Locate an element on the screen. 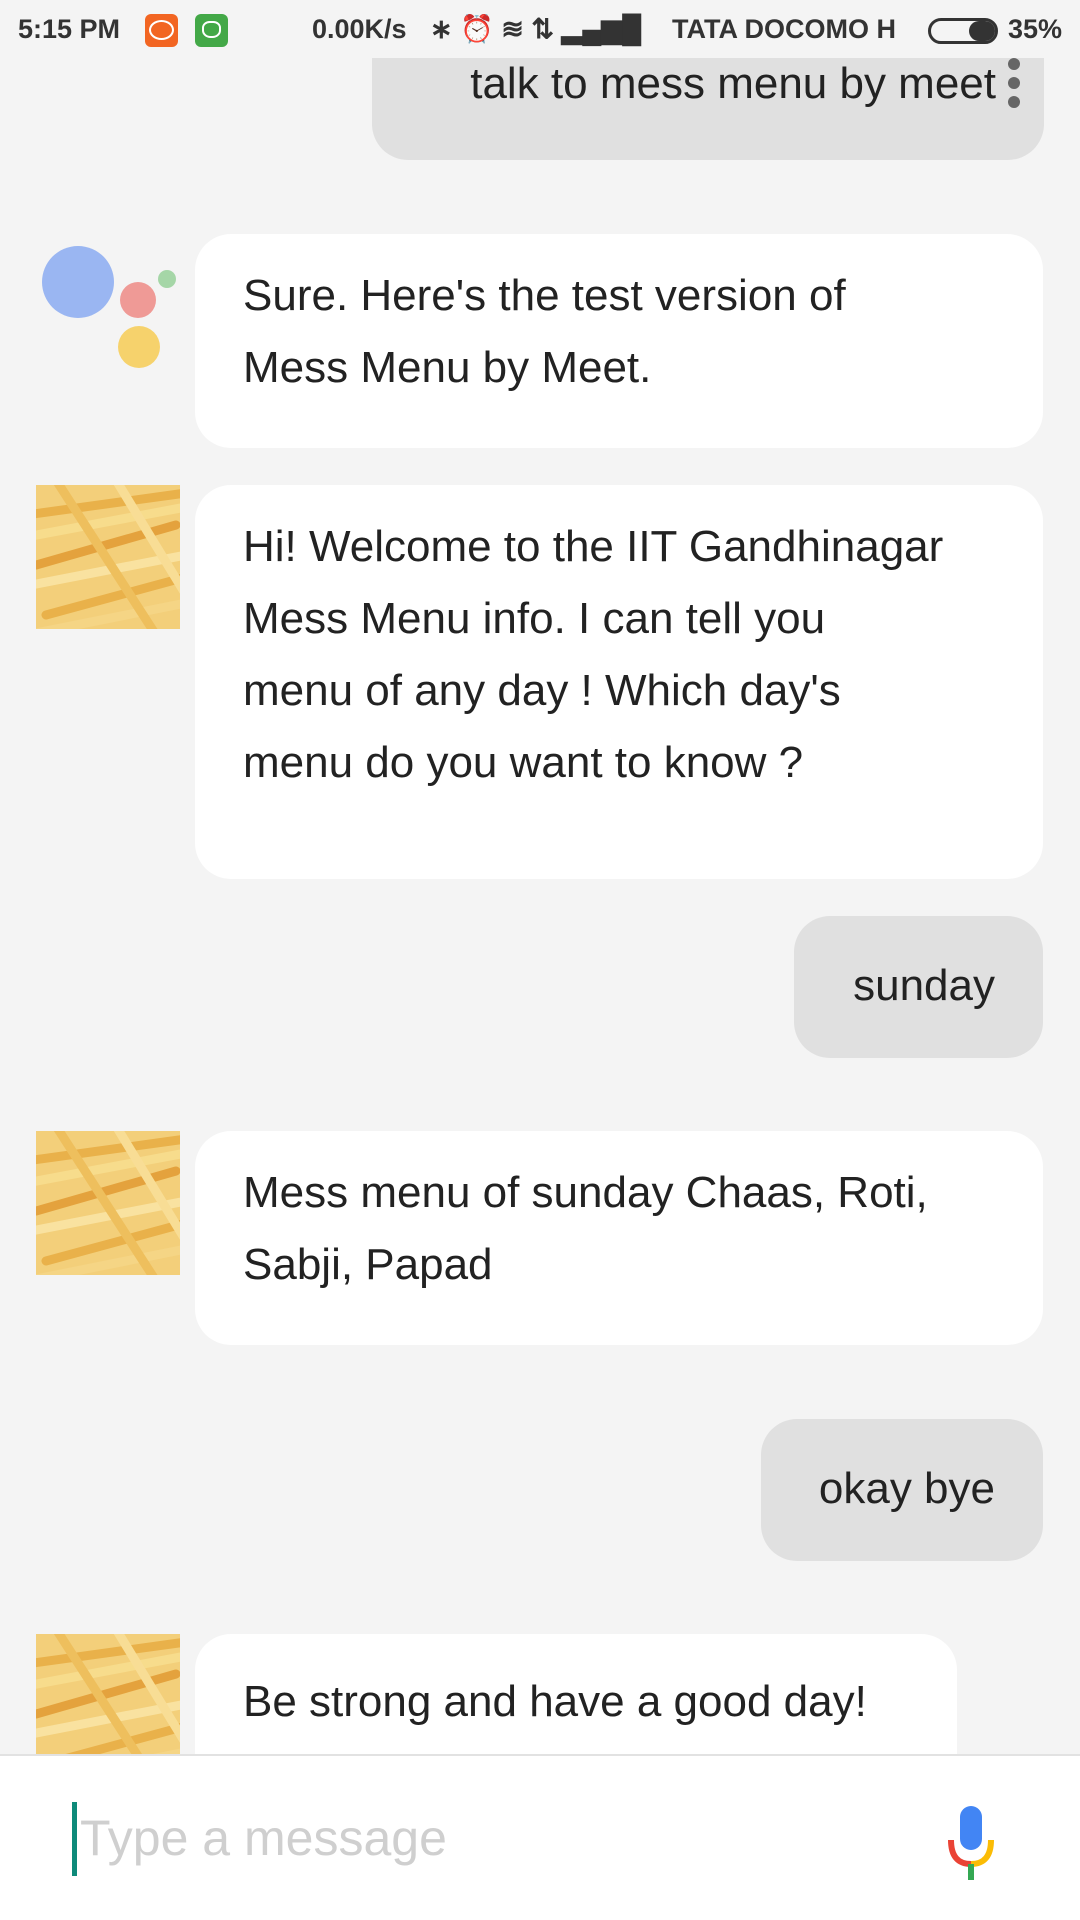  message-line: menu do you want to know ? is located at coordinates (523, 762).